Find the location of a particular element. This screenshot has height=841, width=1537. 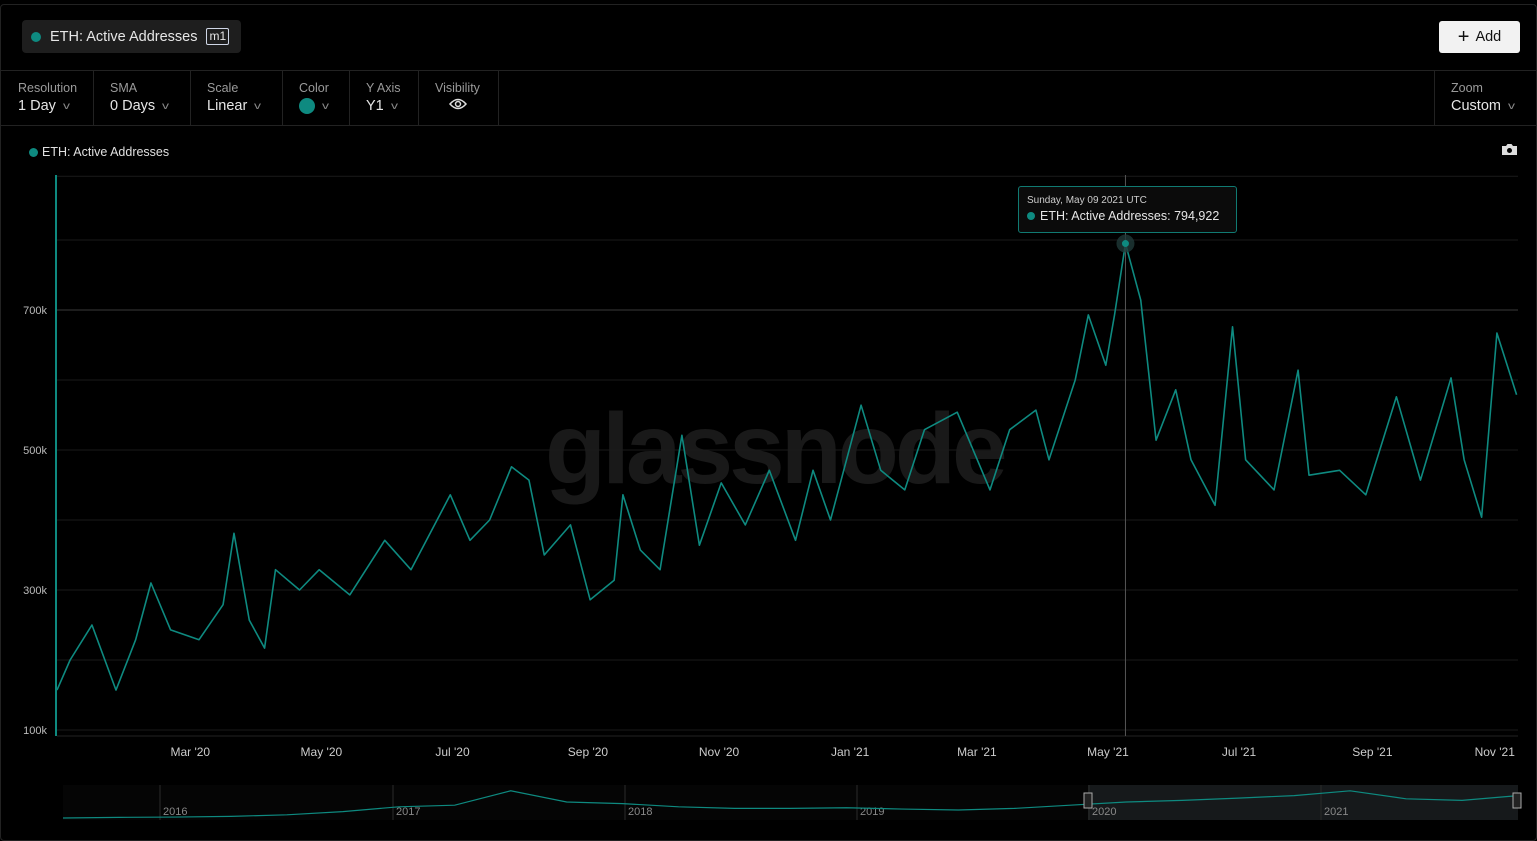

navigator-year-label: 2020 is located at coordinates (1104, 812).